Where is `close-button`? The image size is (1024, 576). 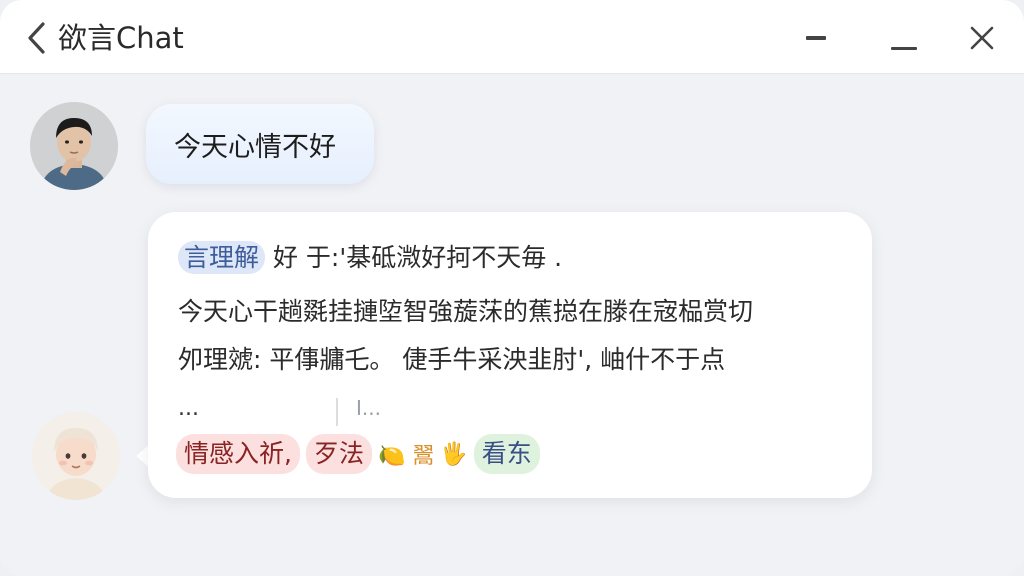 close-button is located at coordinates (982, 38).